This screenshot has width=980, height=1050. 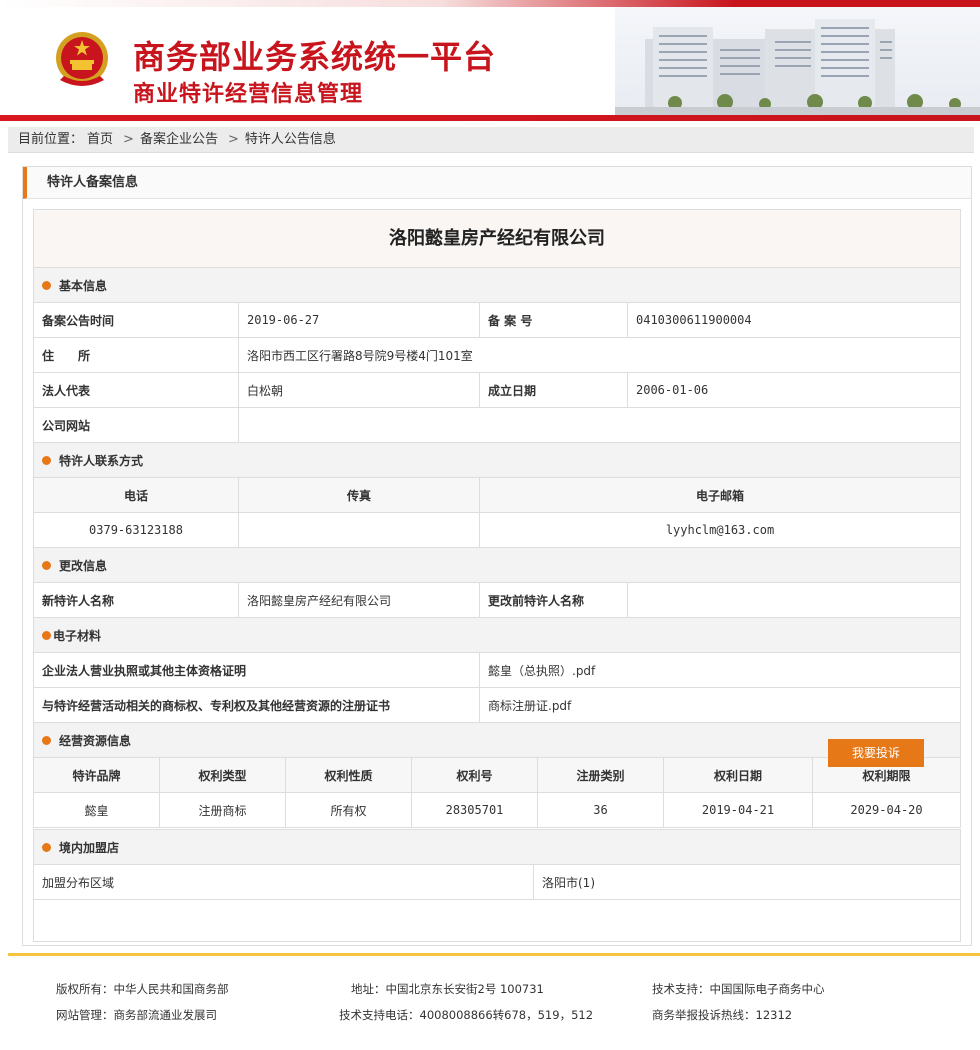 What do you see at coordinates (466, 1015) in the screenshot?
I see `footer-tech-phone: 技术支持电话：4008008866转678，519，512` at bounding box center [466, 1015].